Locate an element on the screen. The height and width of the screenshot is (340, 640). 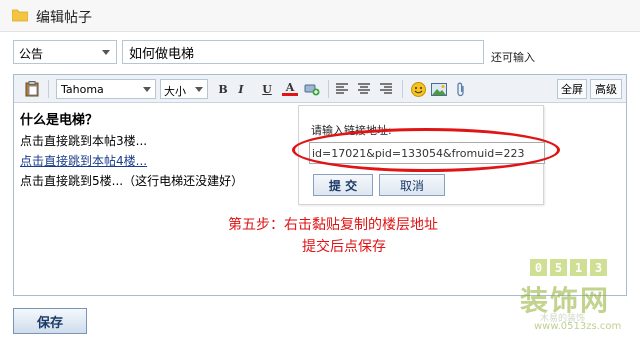
editor-toolbar: Tahoma 大小 B I U A 全屏 高级 is located at coordinates (320, 89).